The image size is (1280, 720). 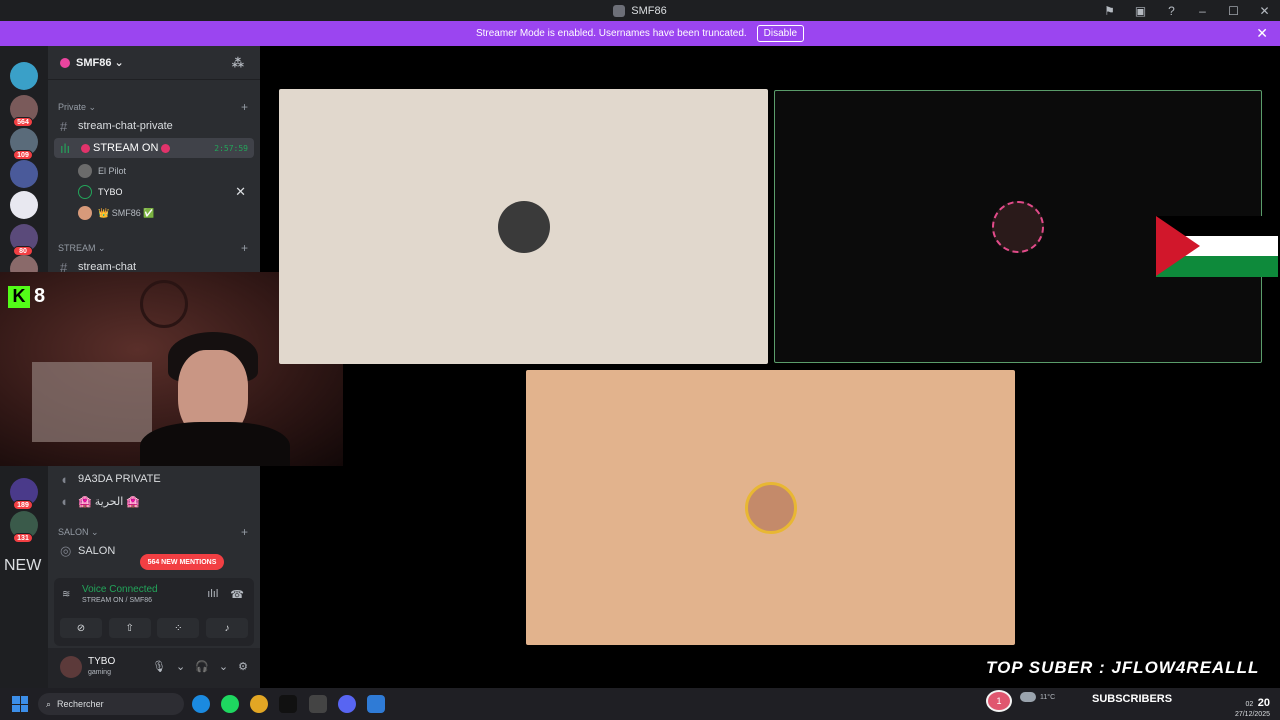 What do you see at coordinates (1202, 10) in the screenshot?
I see `minimize-button: –` at bounding box center [1202, 10].